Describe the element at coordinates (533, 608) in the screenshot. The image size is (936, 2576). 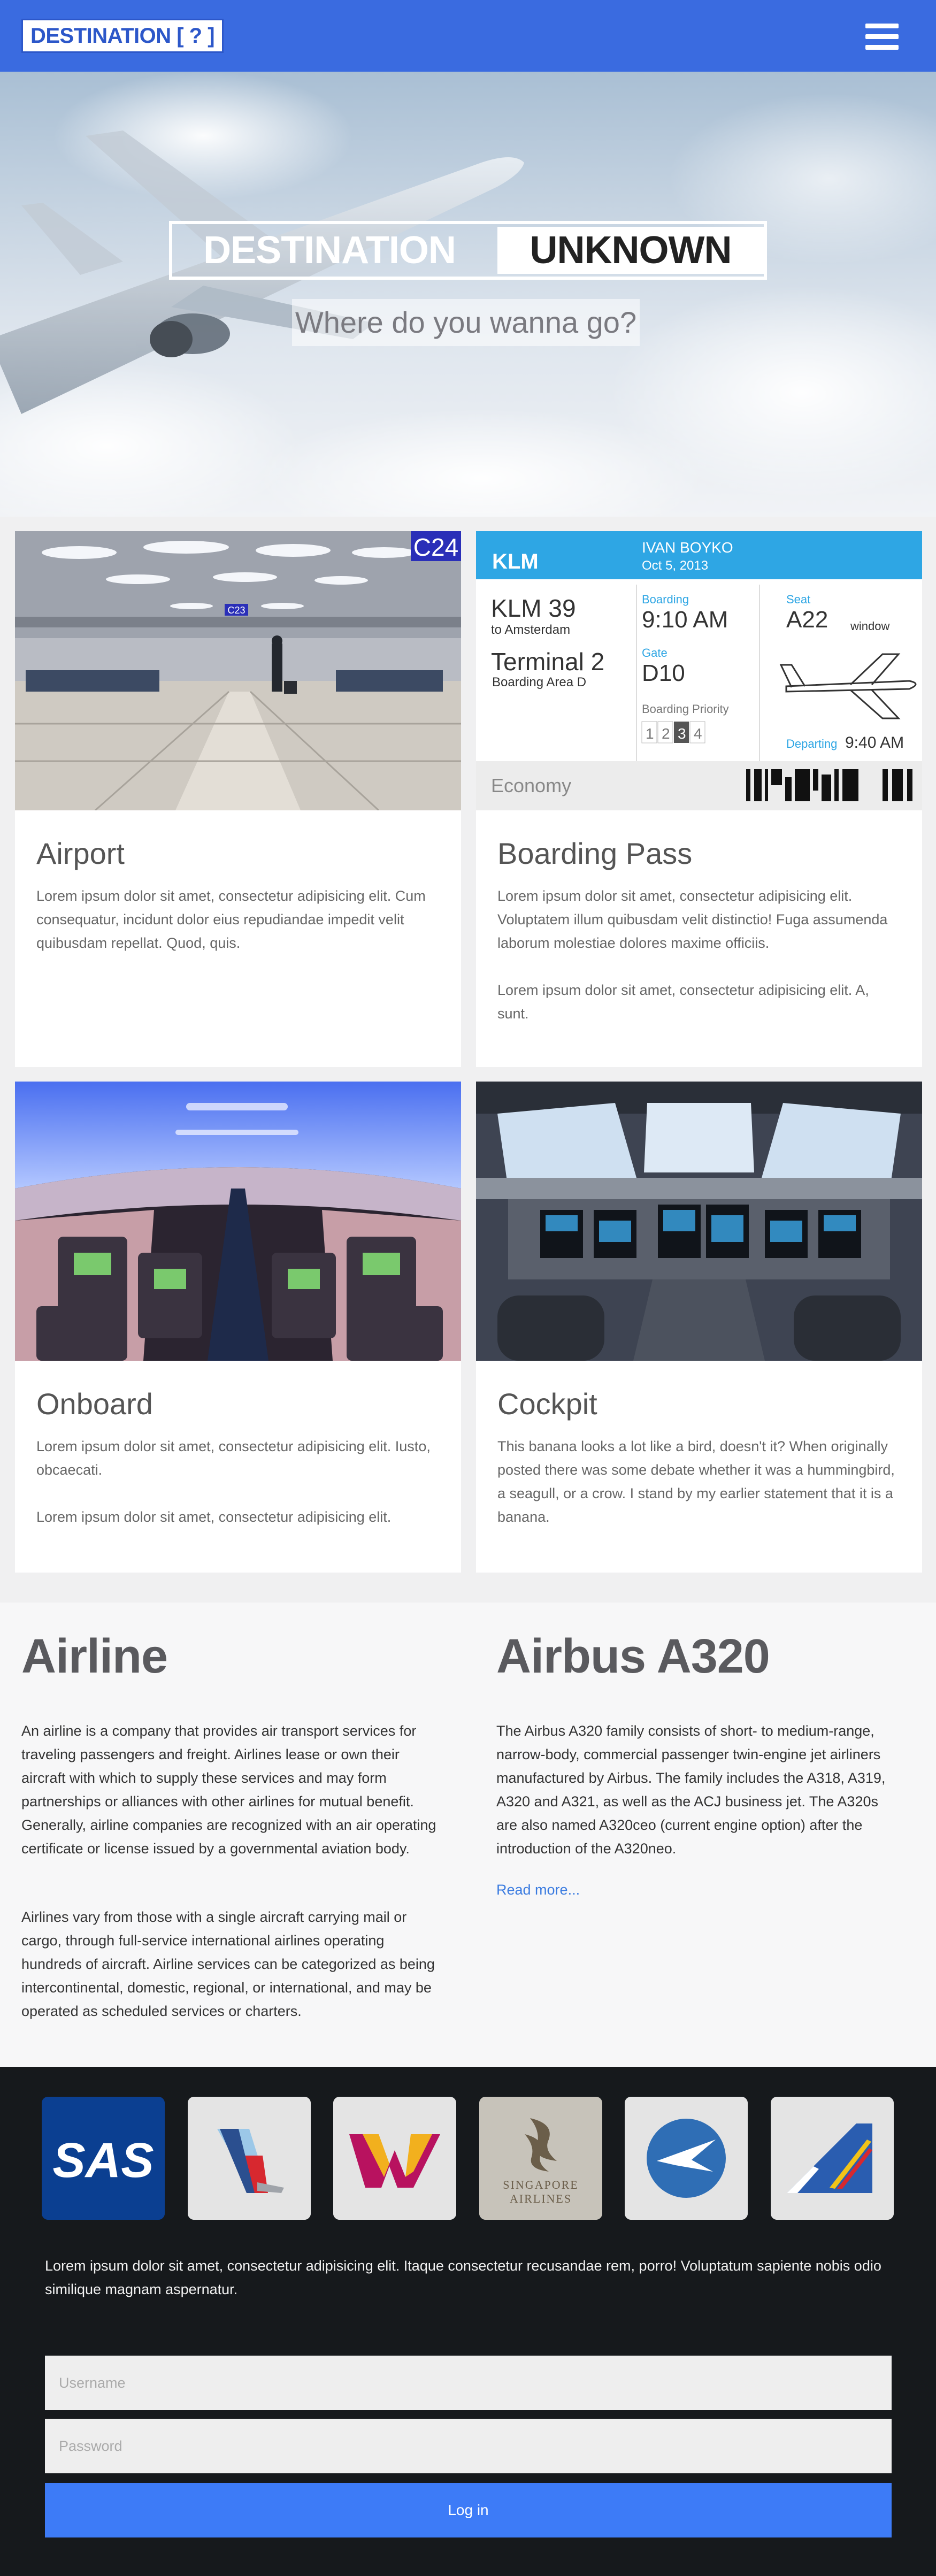
I see `svg-text: KLM 39` at that location.